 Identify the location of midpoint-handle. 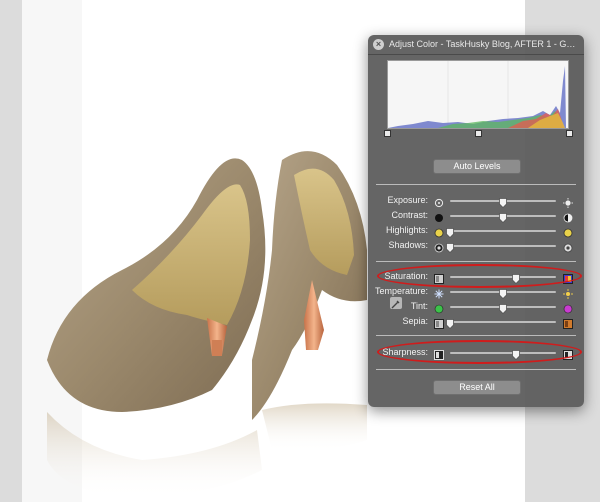
(478, 133).